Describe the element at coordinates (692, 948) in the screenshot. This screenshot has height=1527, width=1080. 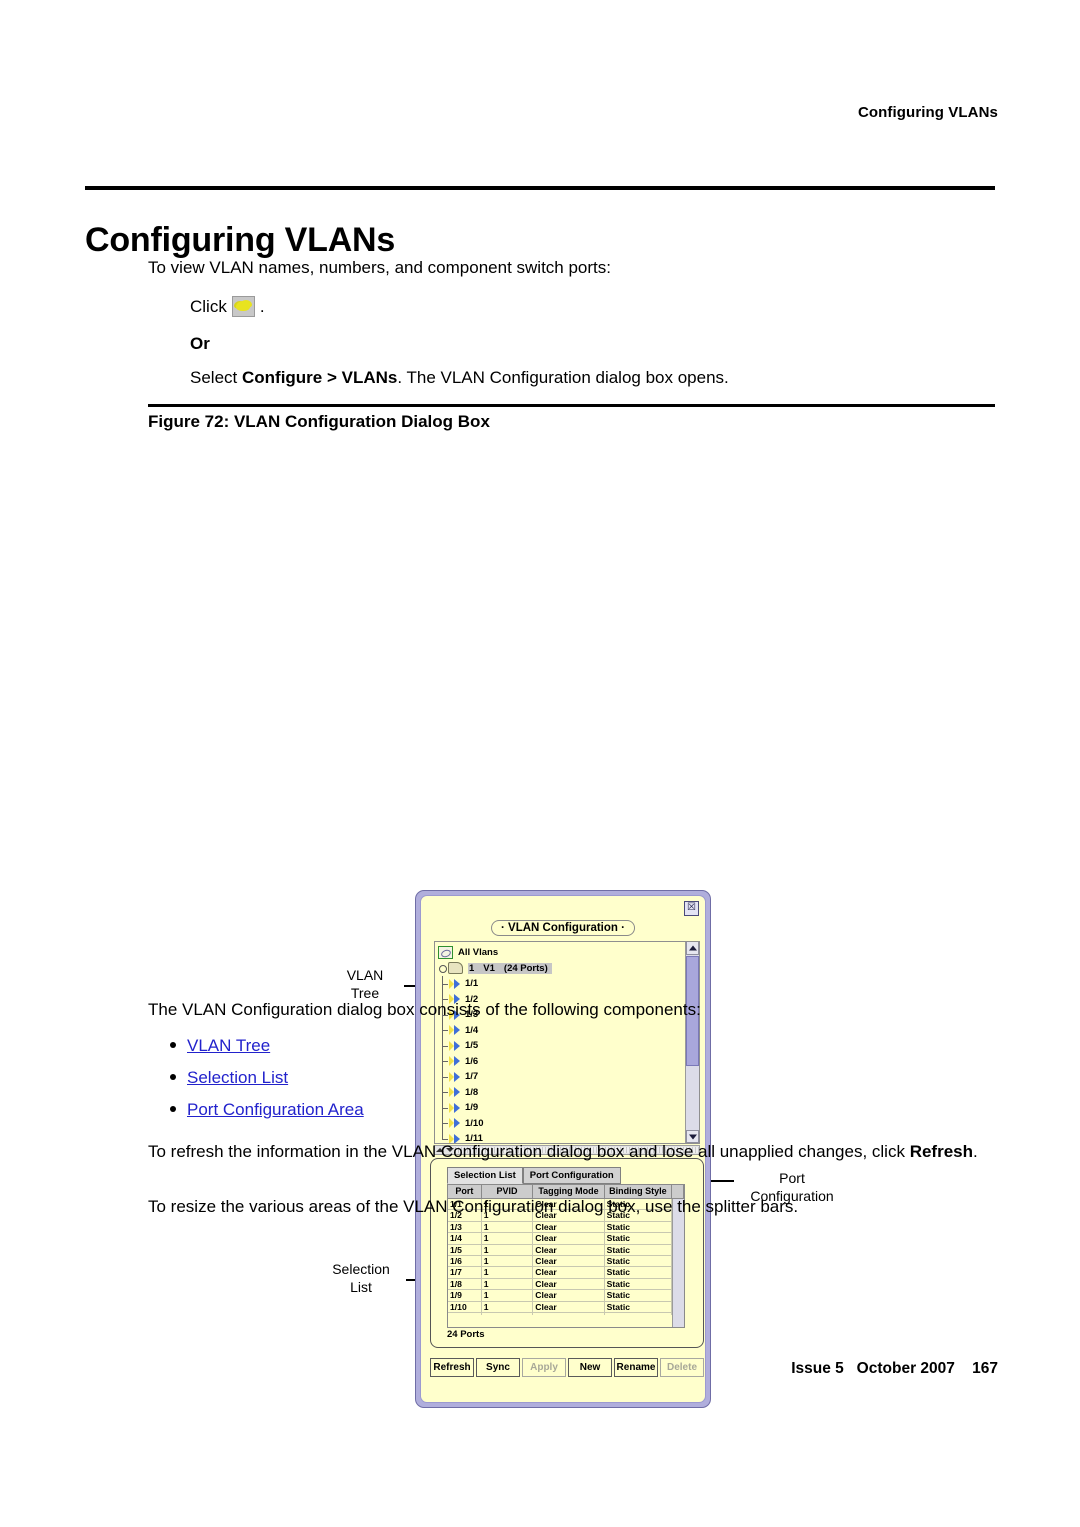
I see `scroll-up-icon` at that location.